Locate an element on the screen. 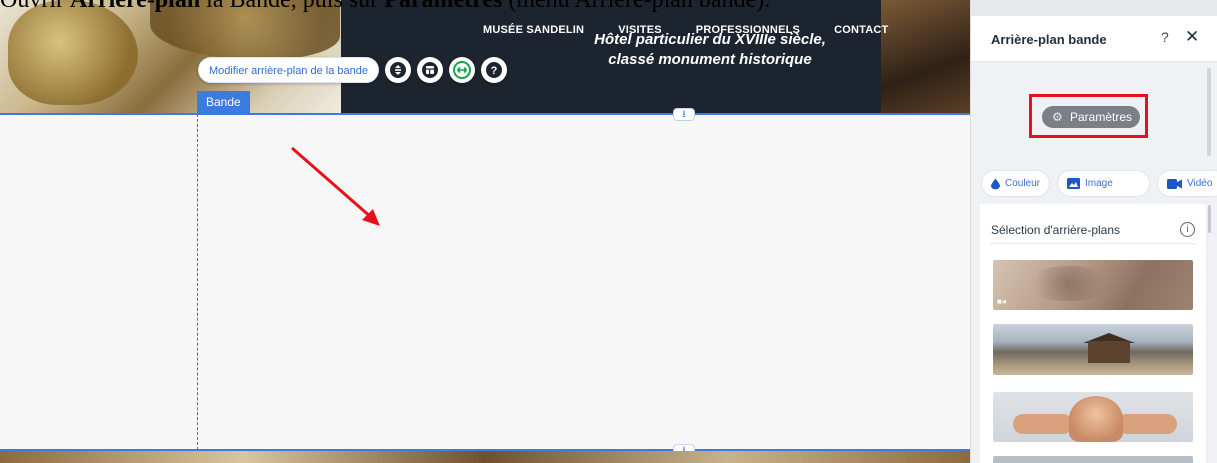 This screenshot has width=1217, height=463. list-scrollbar is located at coordinates (1209, 219).